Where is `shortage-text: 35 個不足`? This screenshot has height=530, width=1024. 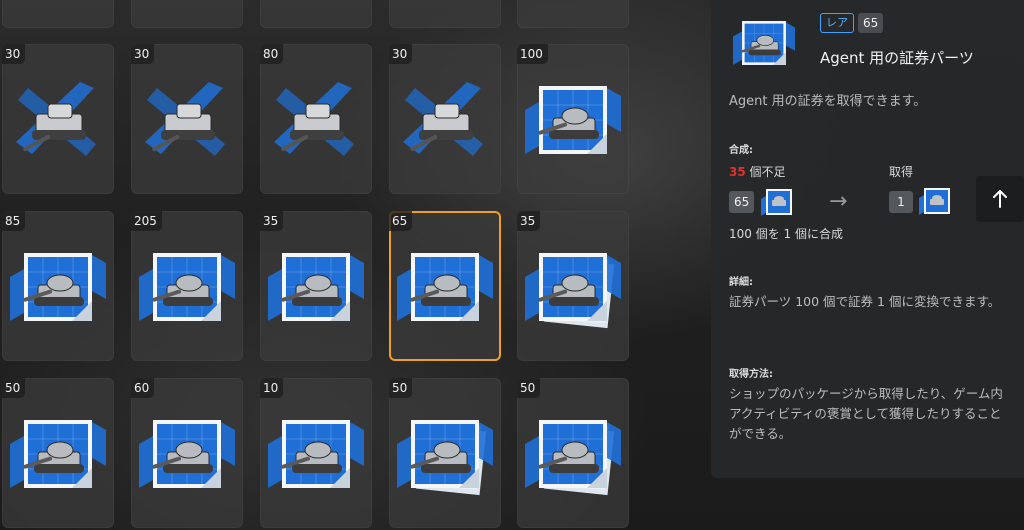 shortage-text: 35 個不足 is located at coordinates (757, 171).